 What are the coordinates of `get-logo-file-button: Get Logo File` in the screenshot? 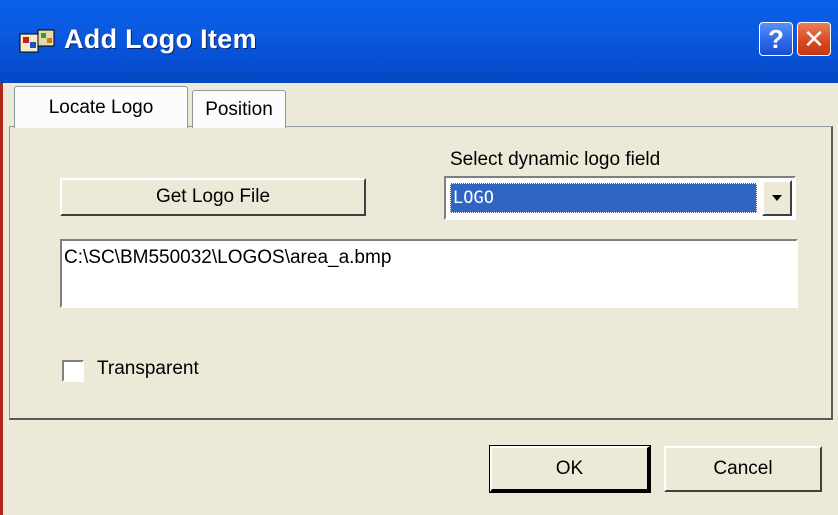 It's located at (213, 197).